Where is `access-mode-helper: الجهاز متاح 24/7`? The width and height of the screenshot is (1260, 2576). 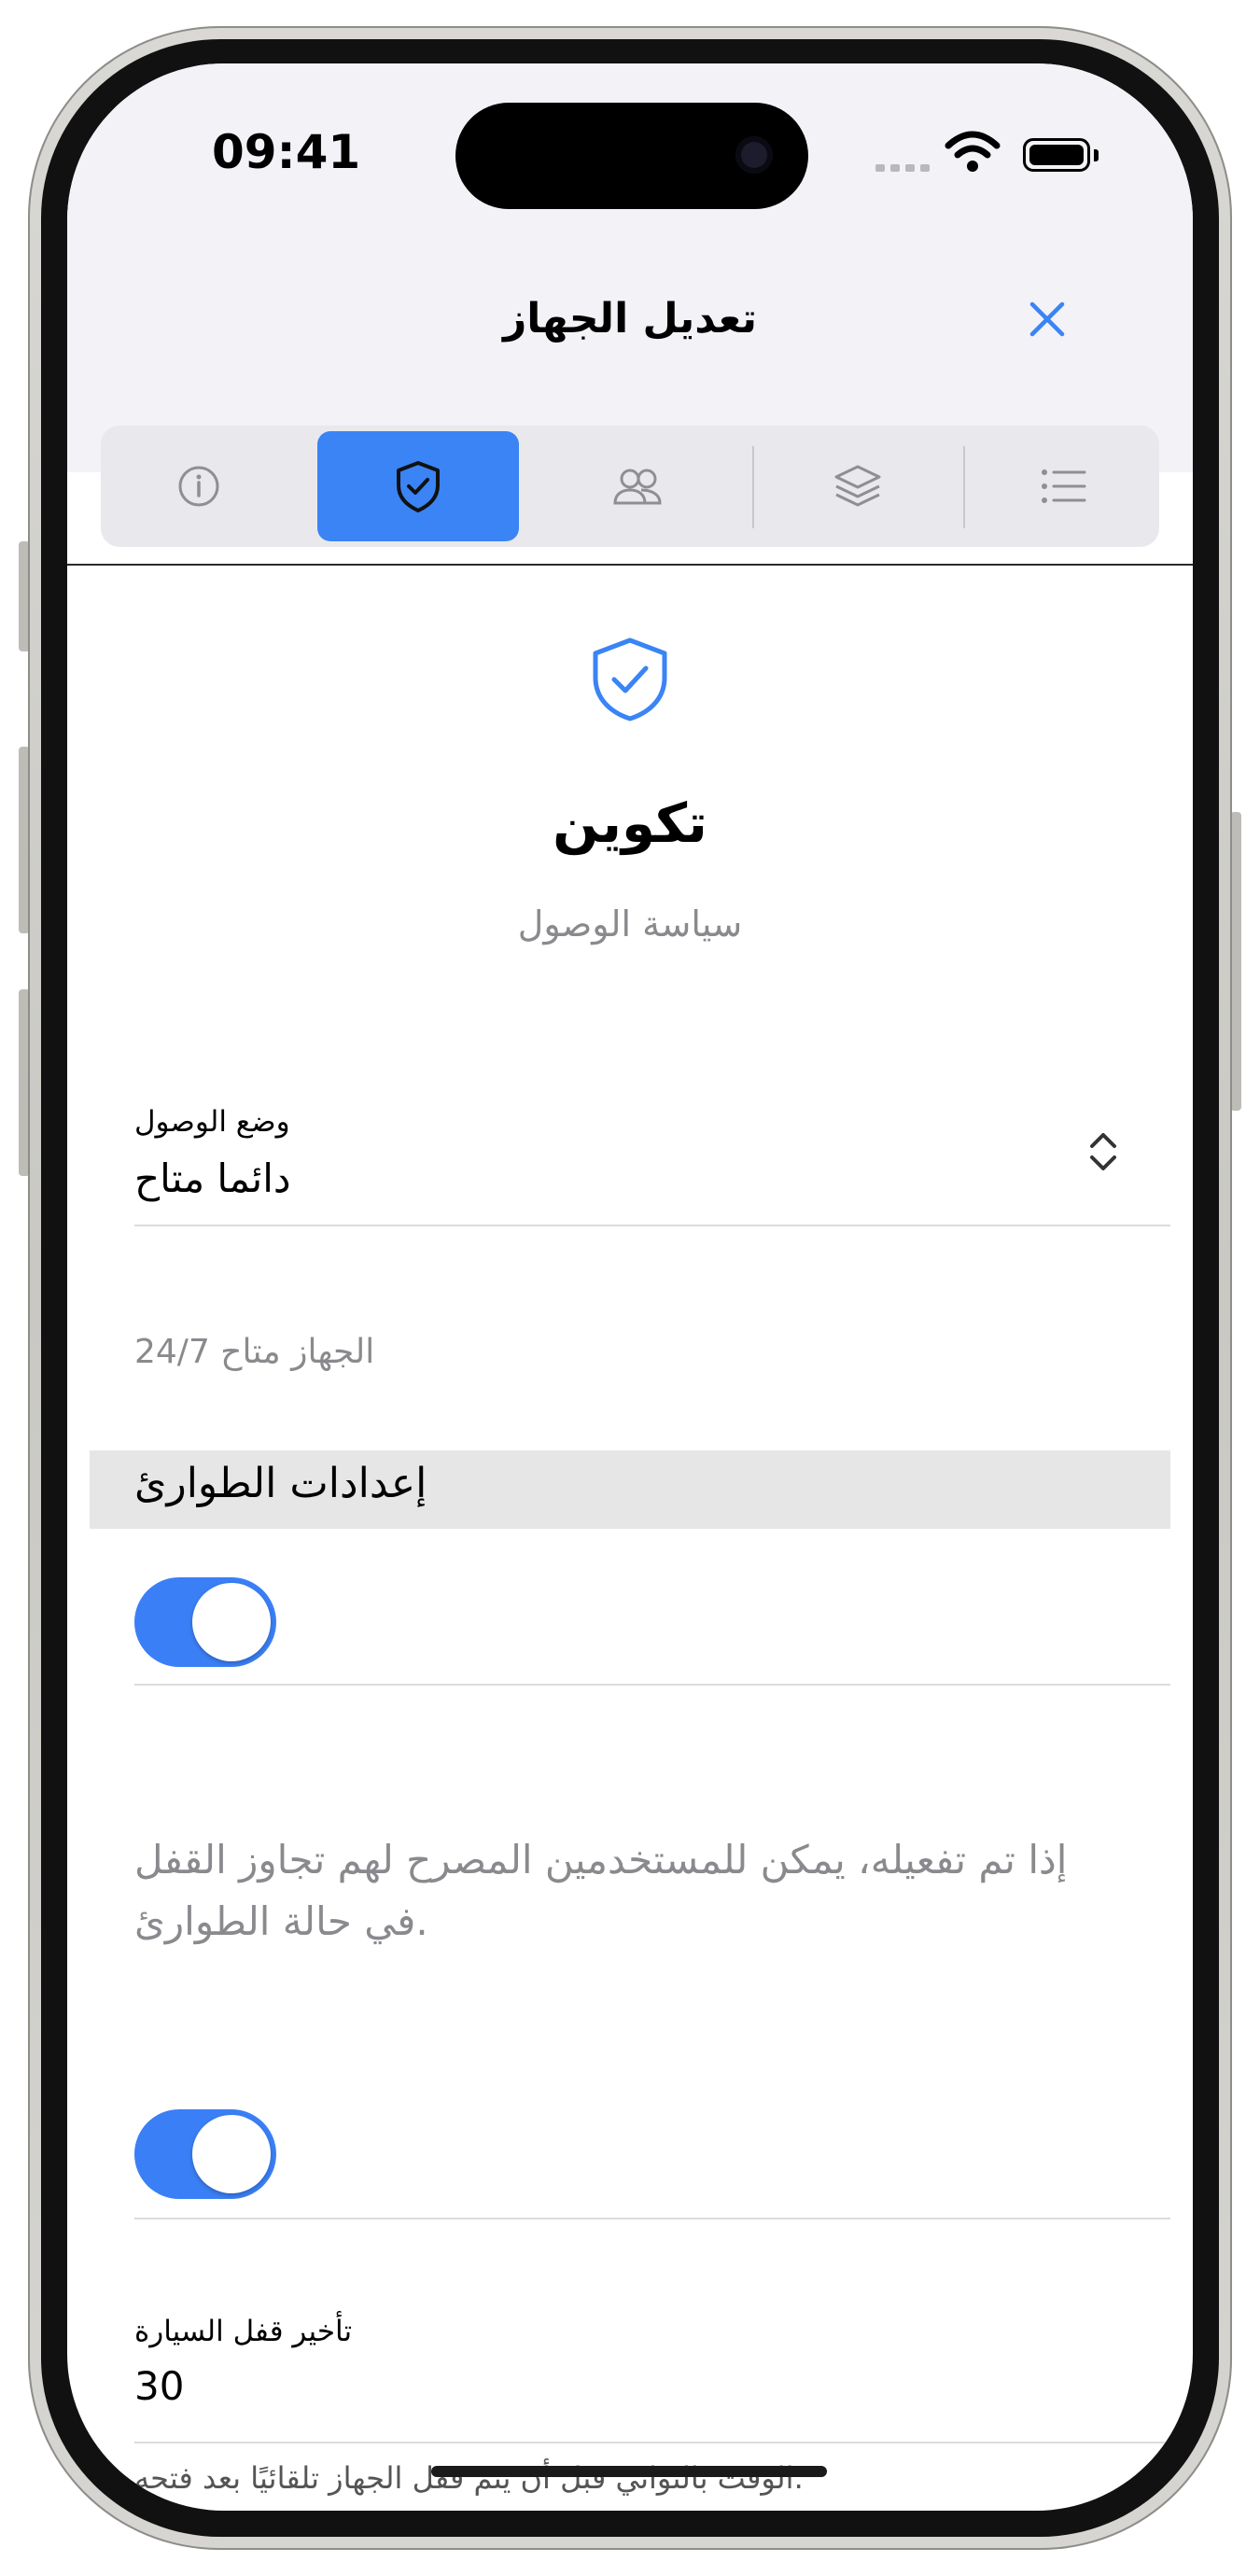
access-mode-helper: الجهاز متاح 24/7 is located at coordinates (255, 1352).